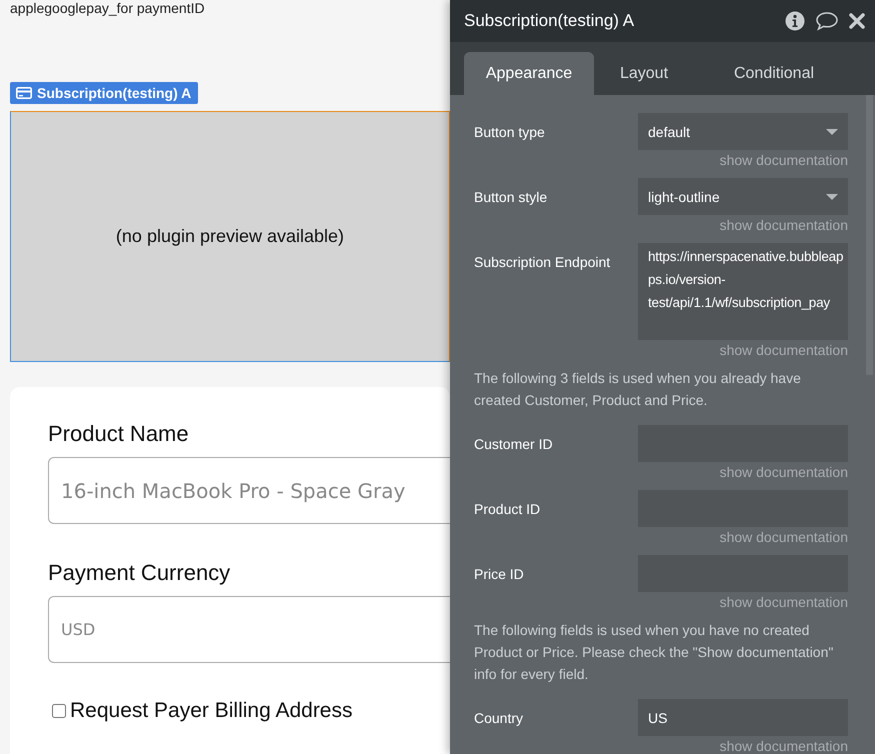  Describe the element at coordinates (550, 21) in the screenshot. I see `panel-title: Subscription(testing) A` at that location.